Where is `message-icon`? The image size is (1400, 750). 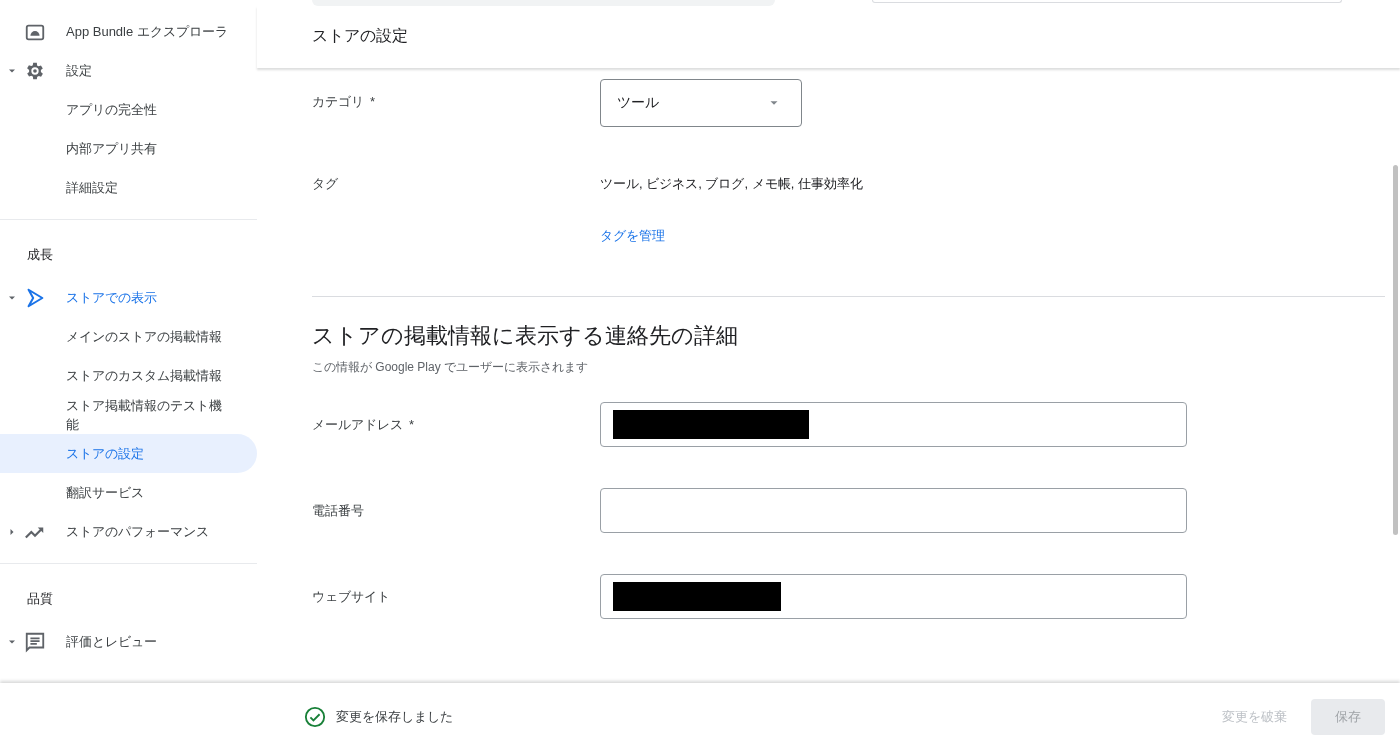
message-icon is located at coordinates (35, 641).